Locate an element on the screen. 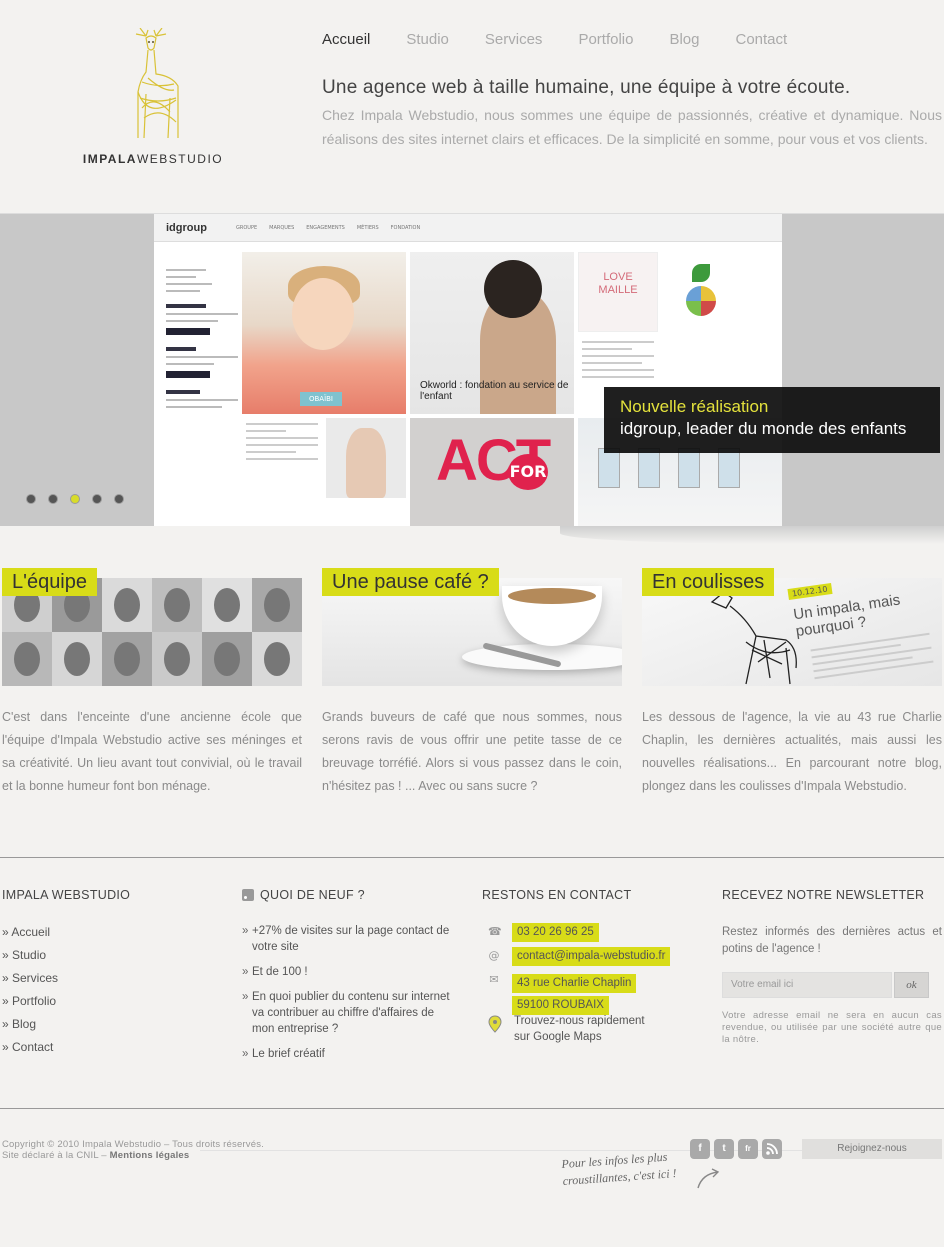 Image resolution: width=944 pixels, height=1247 pixels. footer-link-studio: » Studio is located at coordinates (112, 955).